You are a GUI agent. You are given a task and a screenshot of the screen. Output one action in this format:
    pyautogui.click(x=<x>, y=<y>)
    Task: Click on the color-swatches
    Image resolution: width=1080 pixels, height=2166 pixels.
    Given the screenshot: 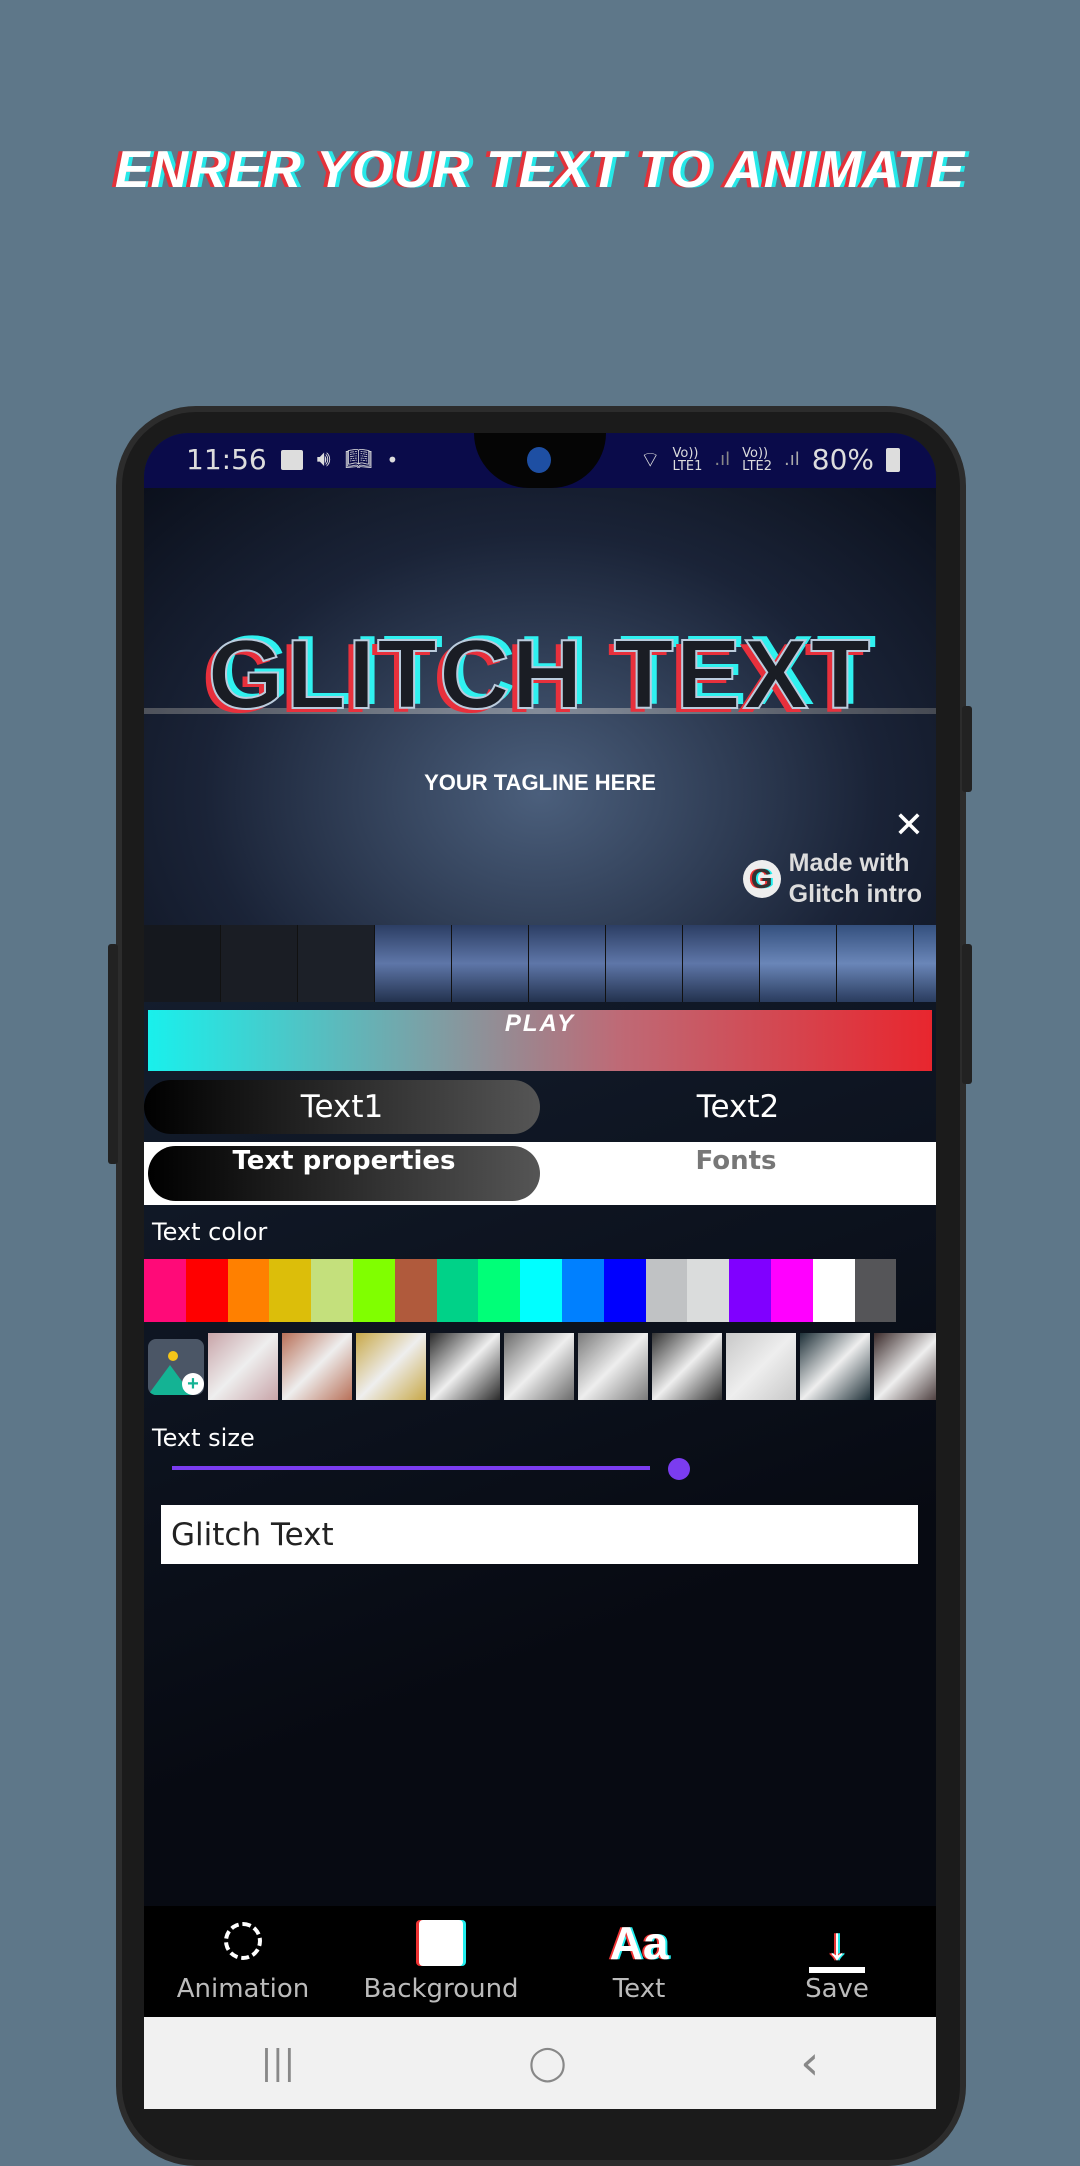 What is the action you would take?
    pyautogui.click(x=520, y=1290)
    